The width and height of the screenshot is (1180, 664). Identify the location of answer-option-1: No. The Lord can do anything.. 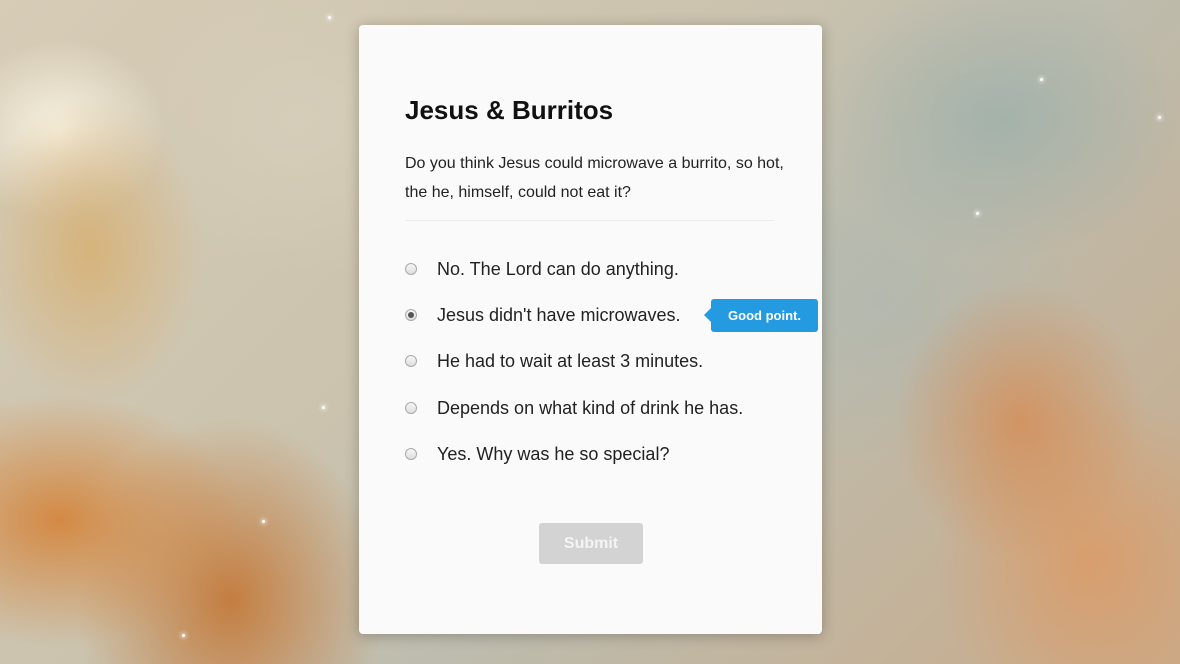
(542, 269).